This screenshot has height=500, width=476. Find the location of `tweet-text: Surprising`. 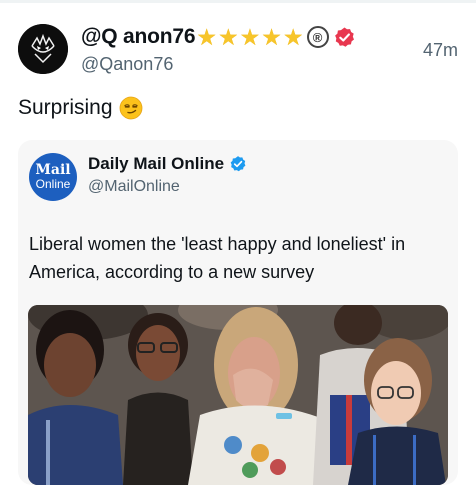

tweet-text: Surprising is located at coordinates (80, 108).